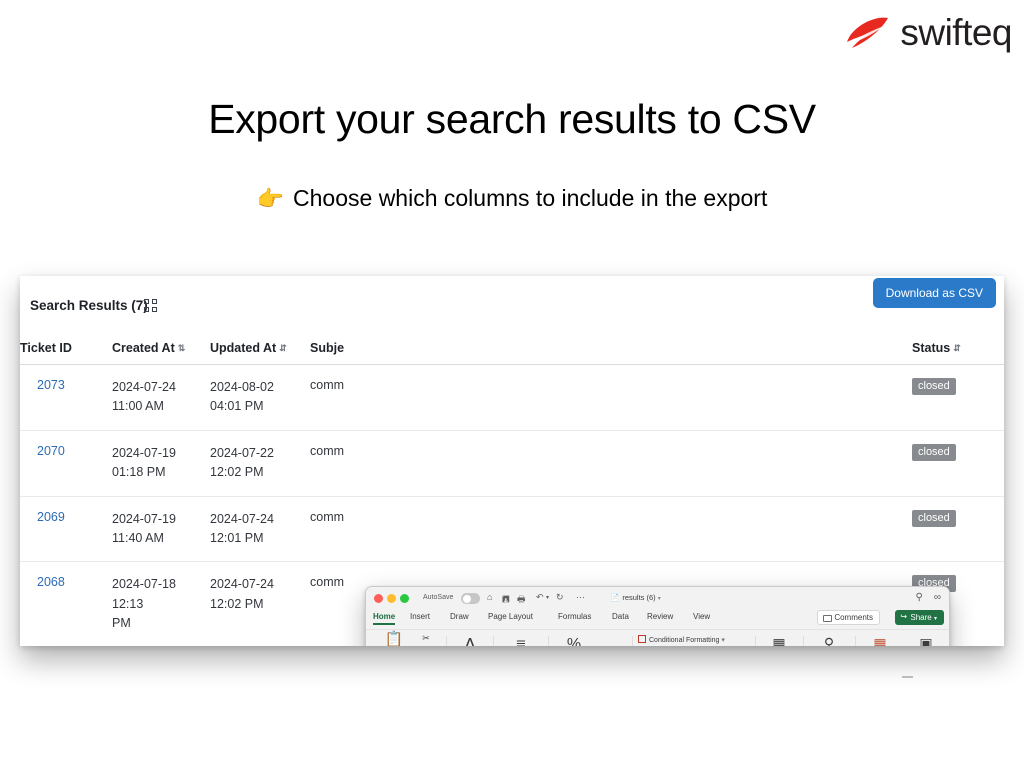  What do you see at coordinates (919, 617) in the screenshot?
I see `share-button: Share ▾` at bounding box center [919, 617].